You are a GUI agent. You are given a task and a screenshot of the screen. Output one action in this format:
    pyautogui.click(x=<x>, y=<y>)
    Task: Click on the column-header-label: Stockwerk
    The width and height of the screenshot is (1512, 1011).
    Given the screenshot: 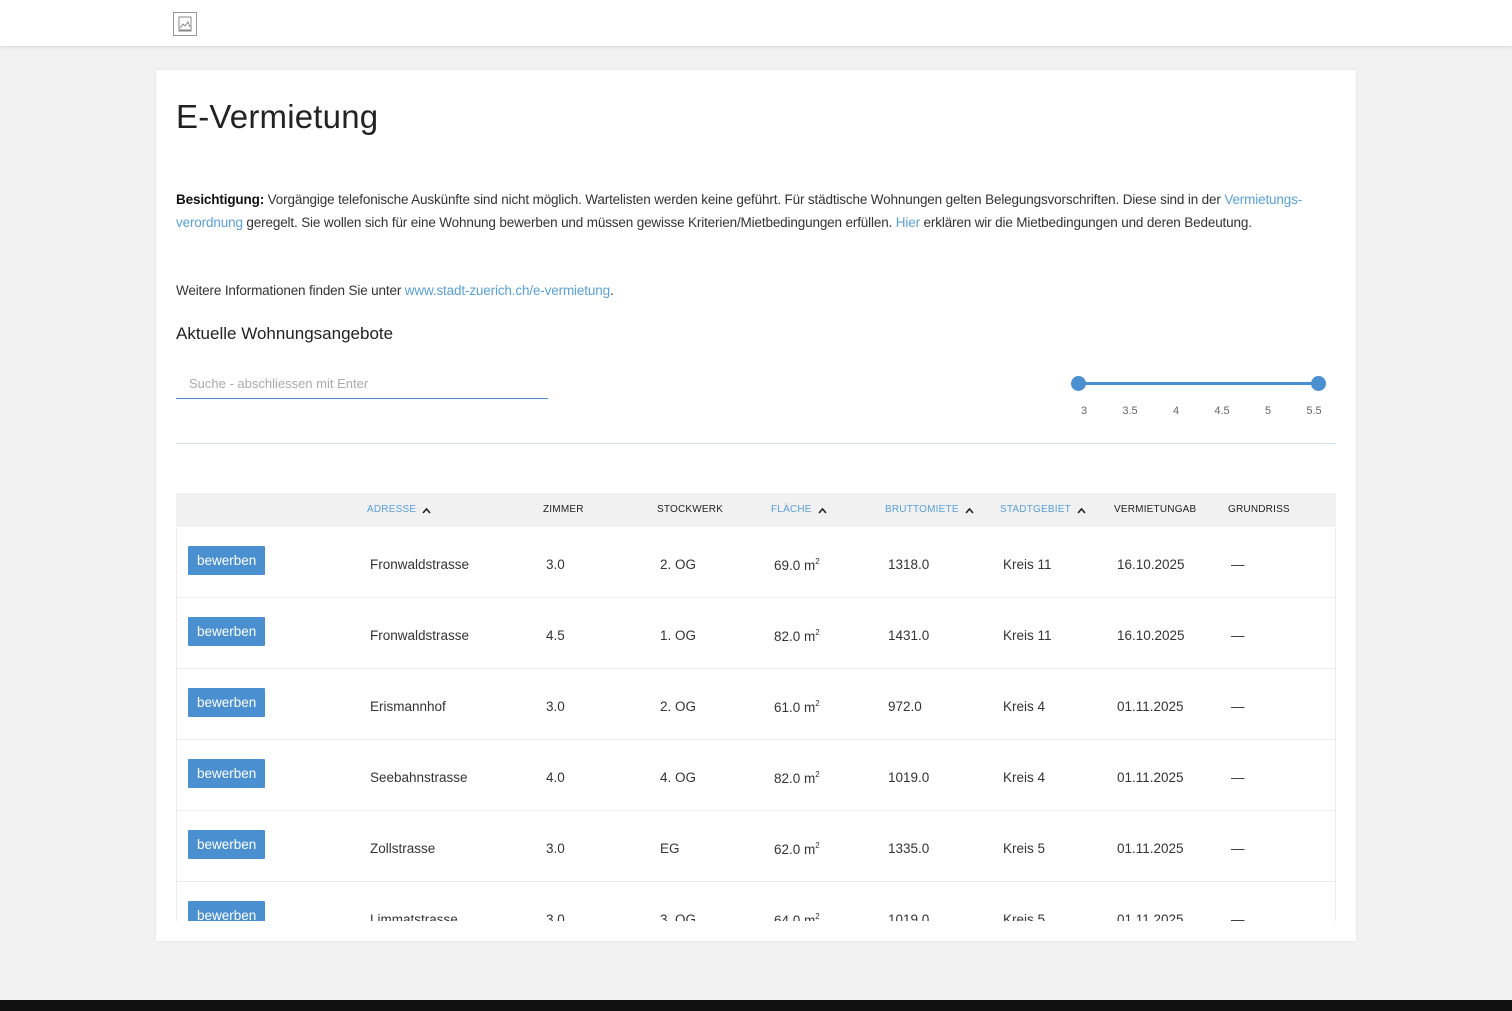 What is the action you would take?
    pyautogui.click(x=690, y=509)
    